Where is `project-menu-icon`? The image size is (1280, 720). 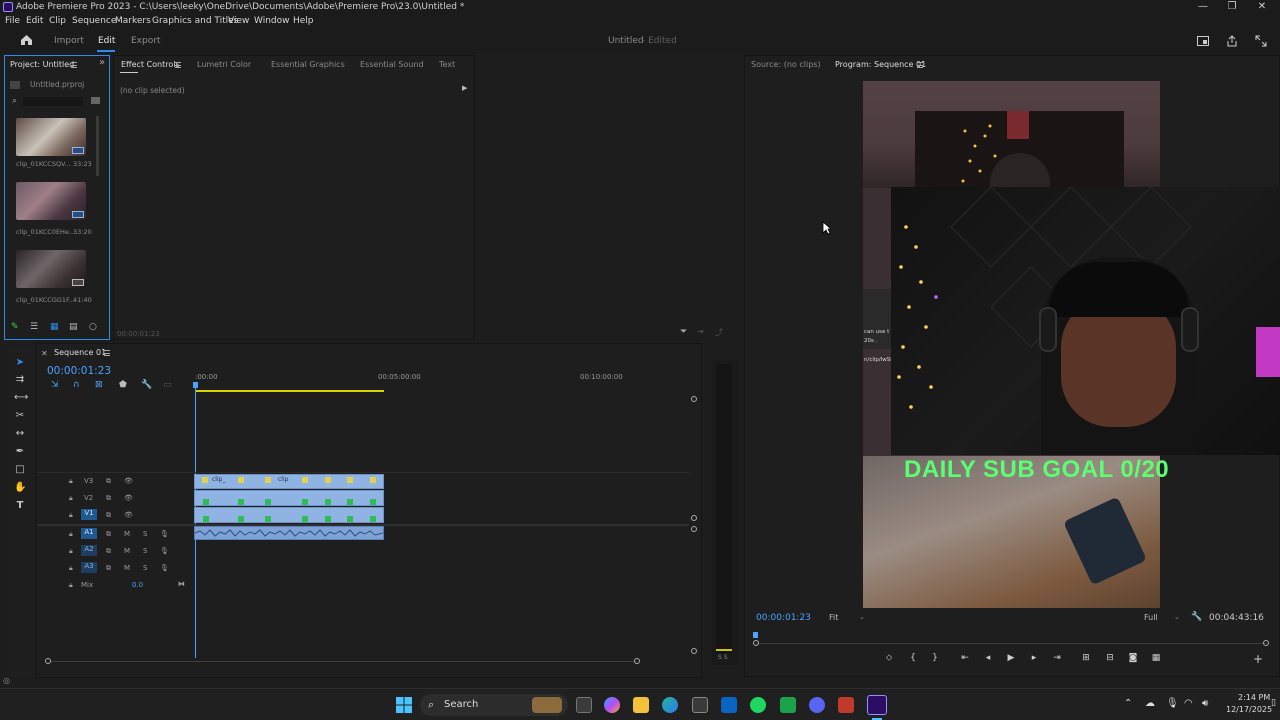
project-menu-icon is located at coordinates (74, 65).